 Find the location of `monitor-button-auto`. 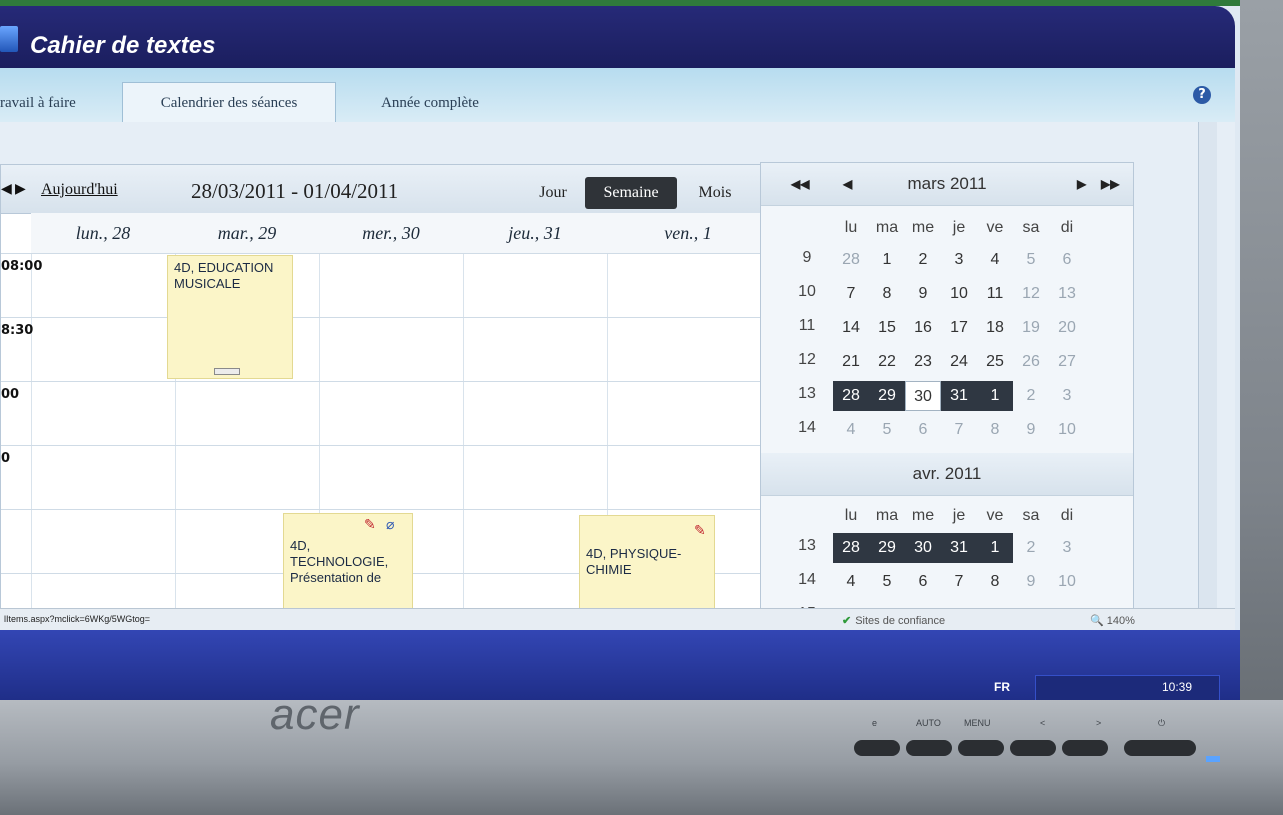

monitor-button-auto is located at coordinates (929, 748).